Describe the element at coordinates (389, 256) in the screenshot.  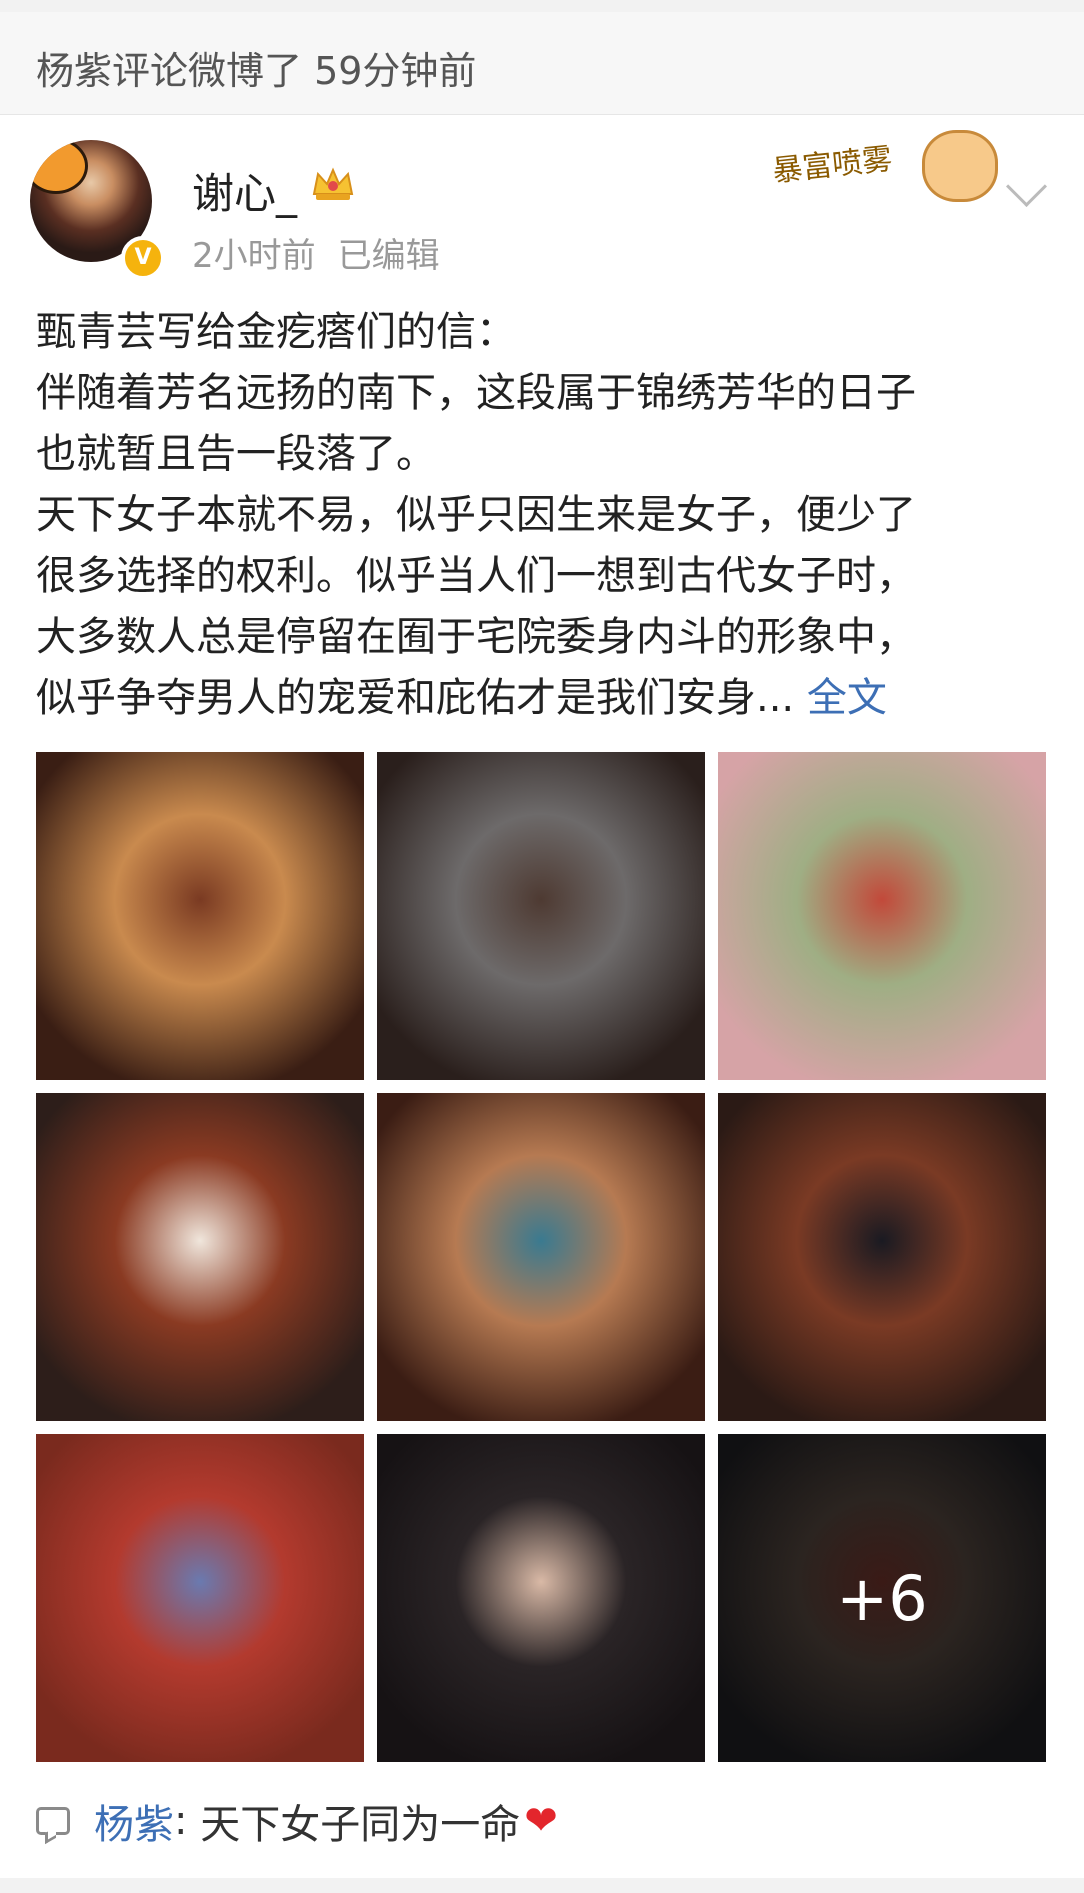
I see `edited-label: 已编辑` at that location.